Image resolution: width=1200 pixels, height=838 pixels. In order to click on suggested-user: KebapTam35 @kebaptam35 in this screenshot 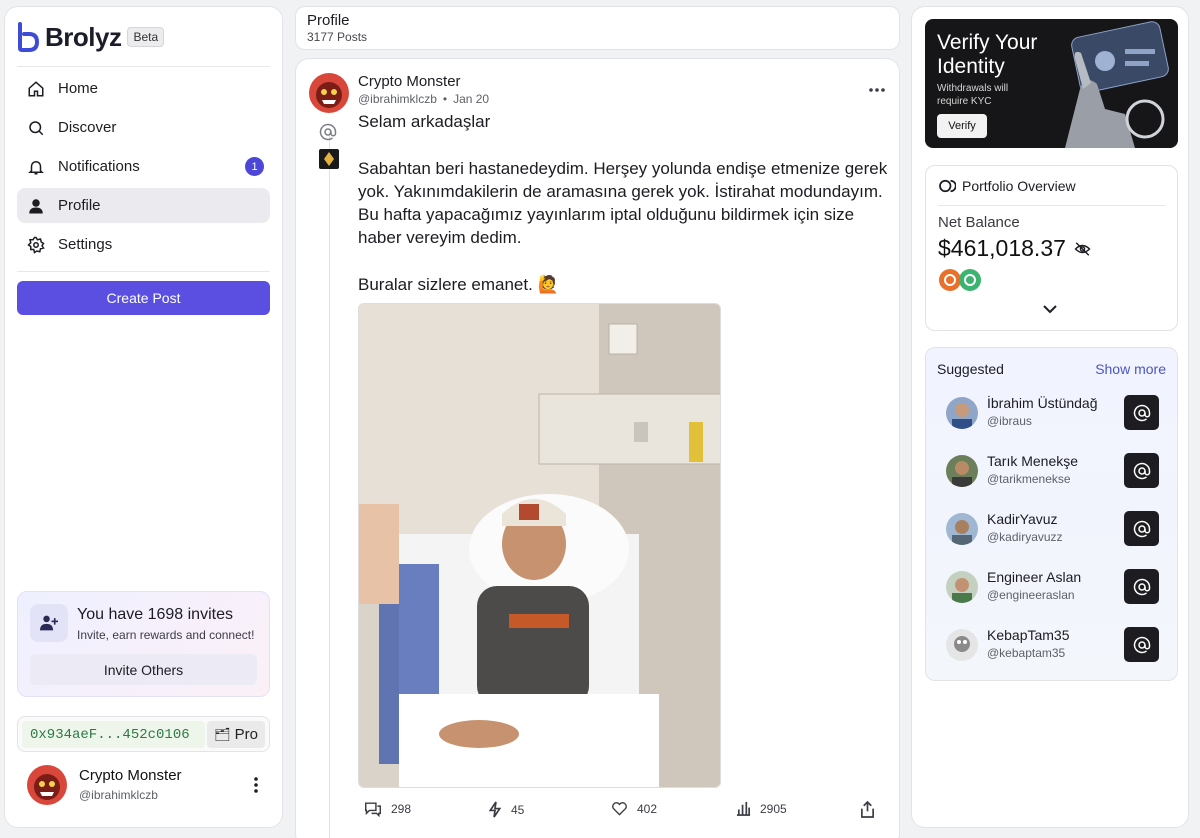, I will do `click(1057, 644)`.